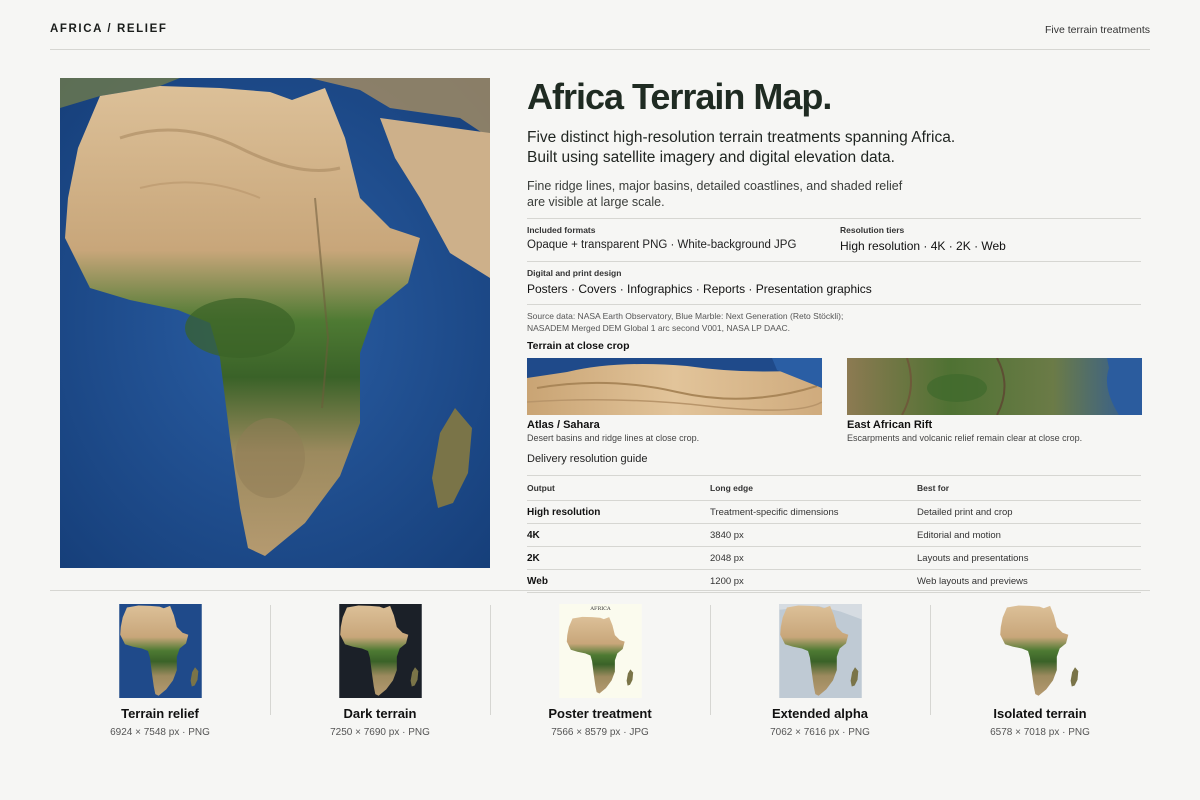  I want to click on table-cell: Detailed print and crop, so click(1029, 512).